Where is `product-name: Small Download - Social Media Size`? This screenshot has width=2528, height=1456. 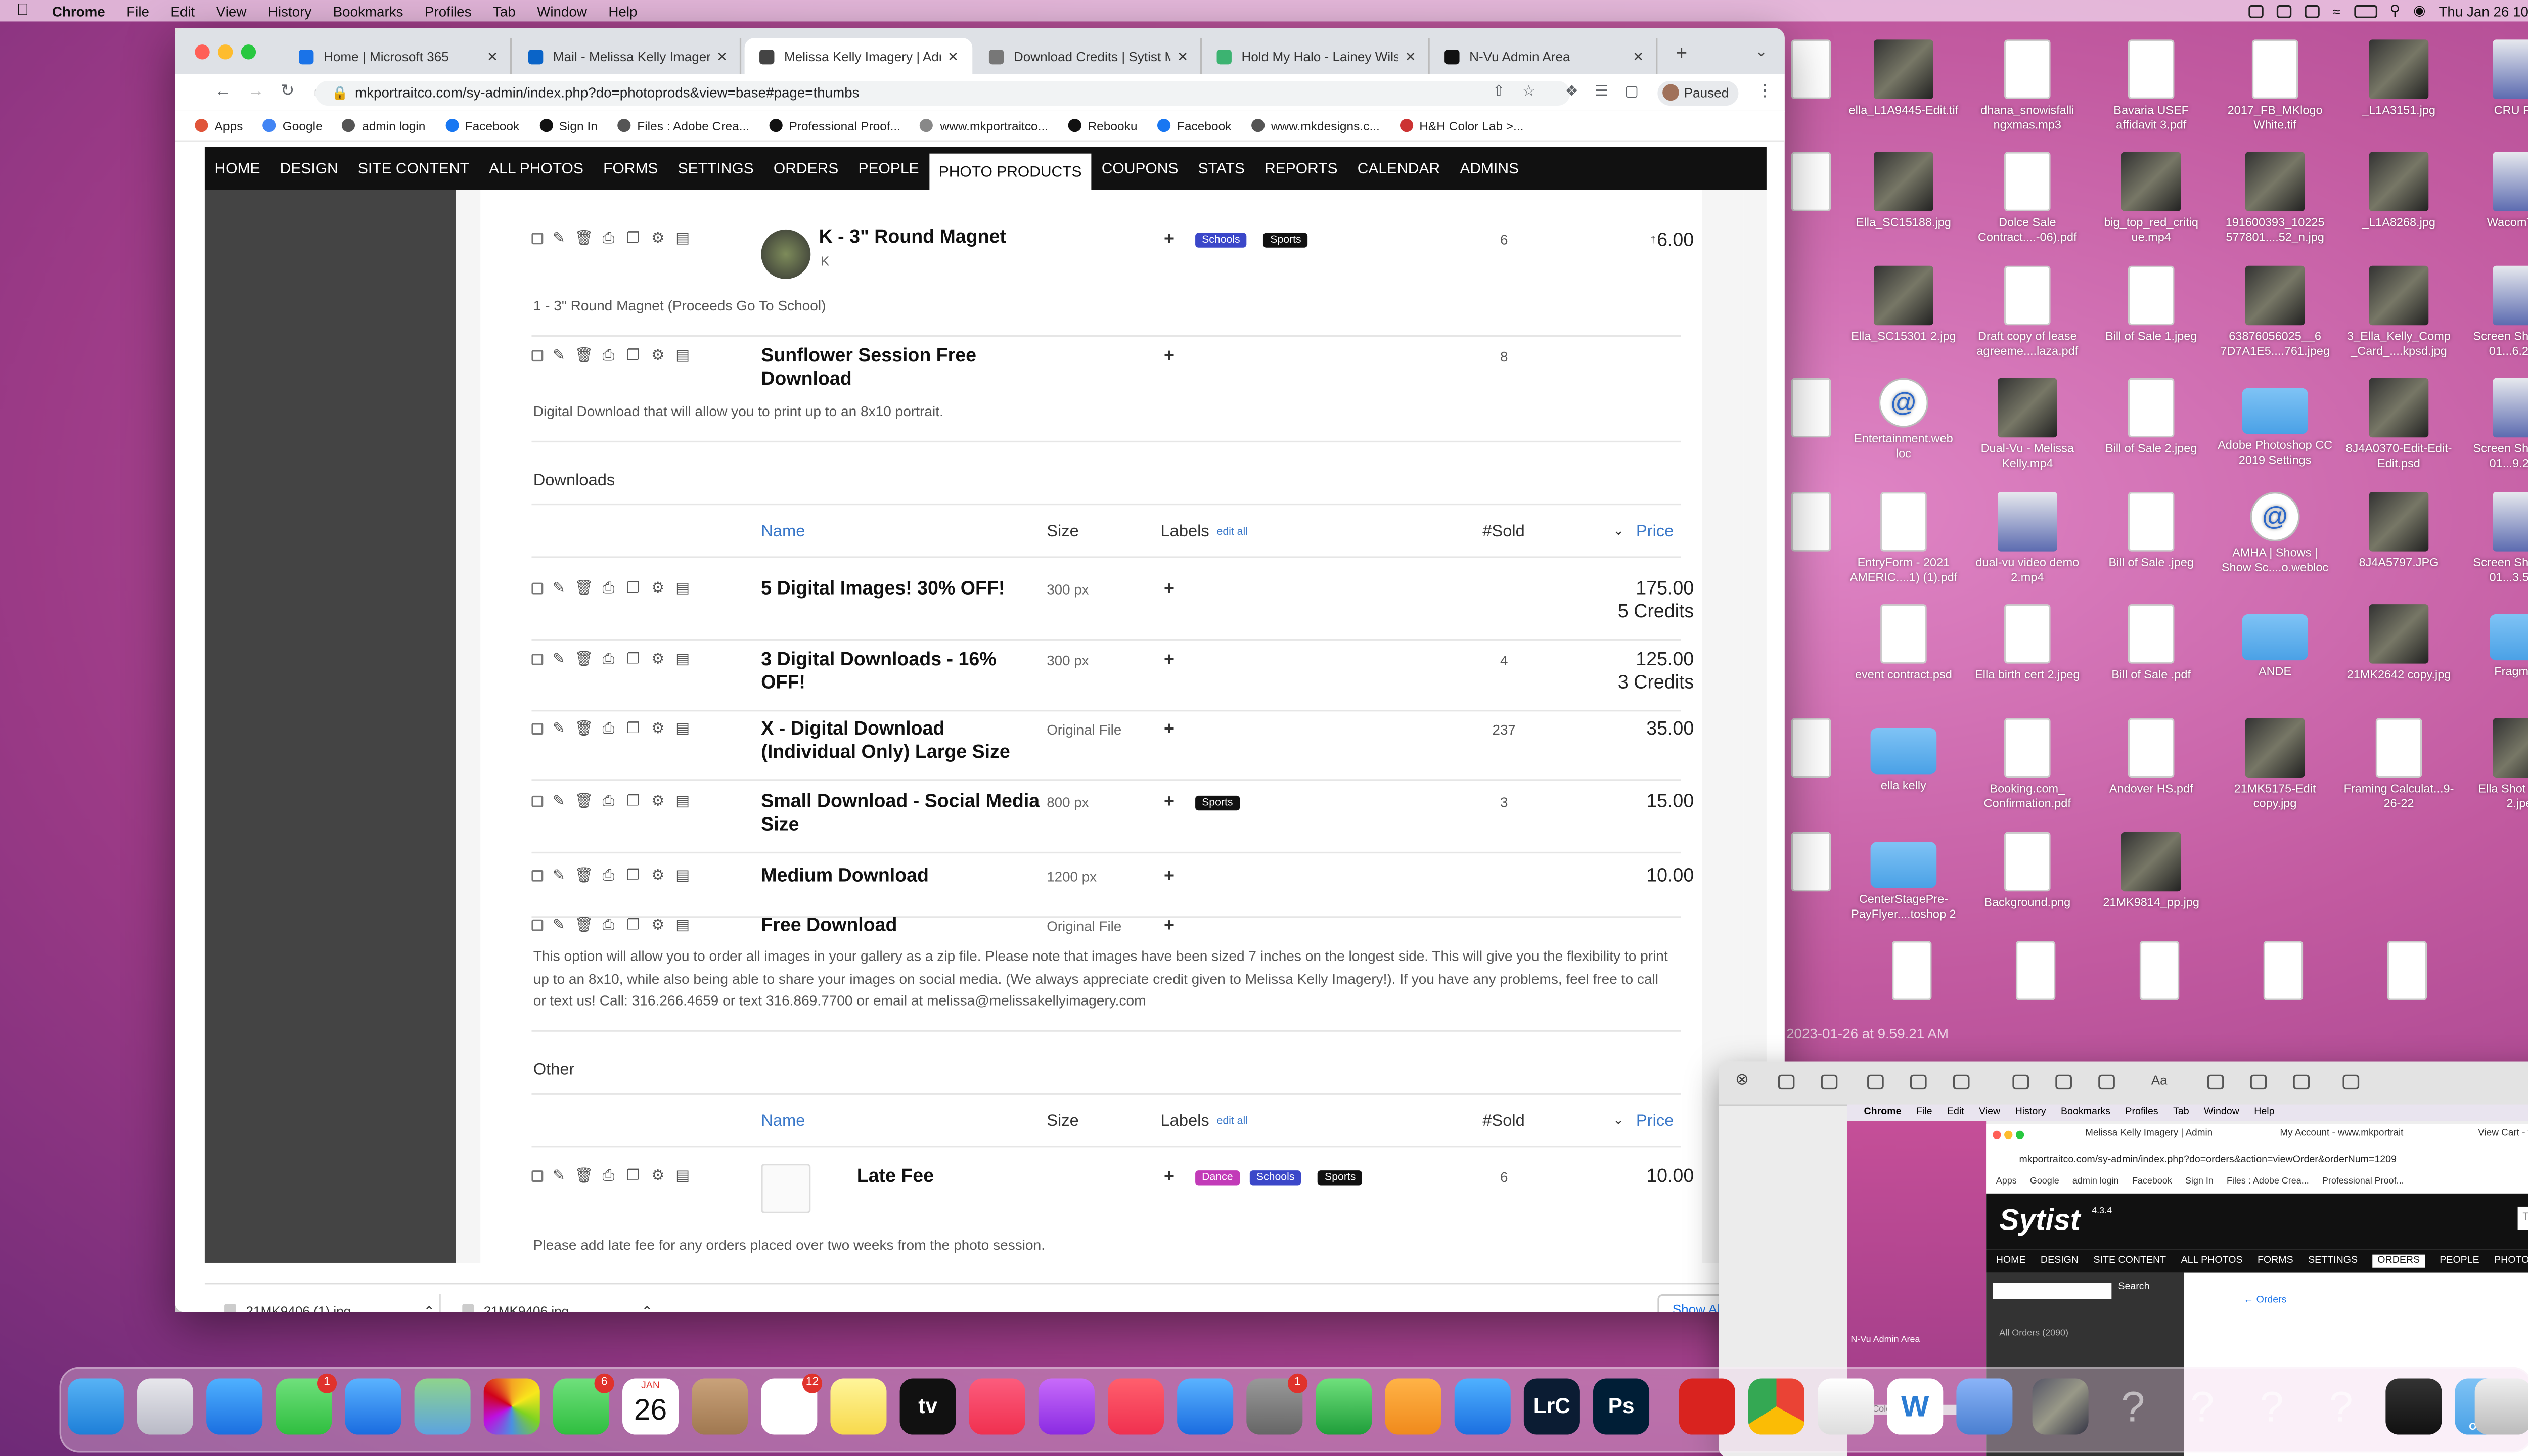 product-name: Small Download - Social Media Size is located at coordinates (902, 814).